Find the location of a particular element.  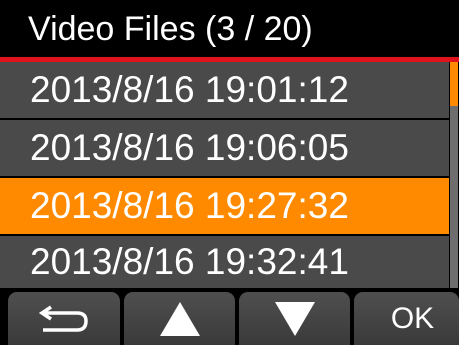

up-button is located at coordinates (179, 318).